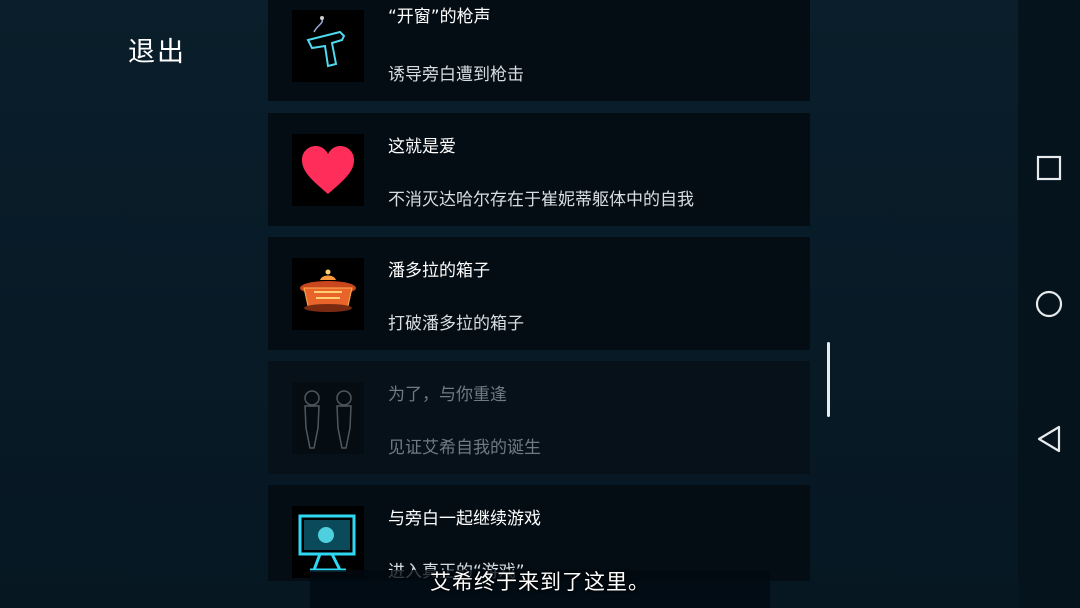 The height and width of the screenshot is (608, 1080). I want to click on home-icon, so click(1049, 304).